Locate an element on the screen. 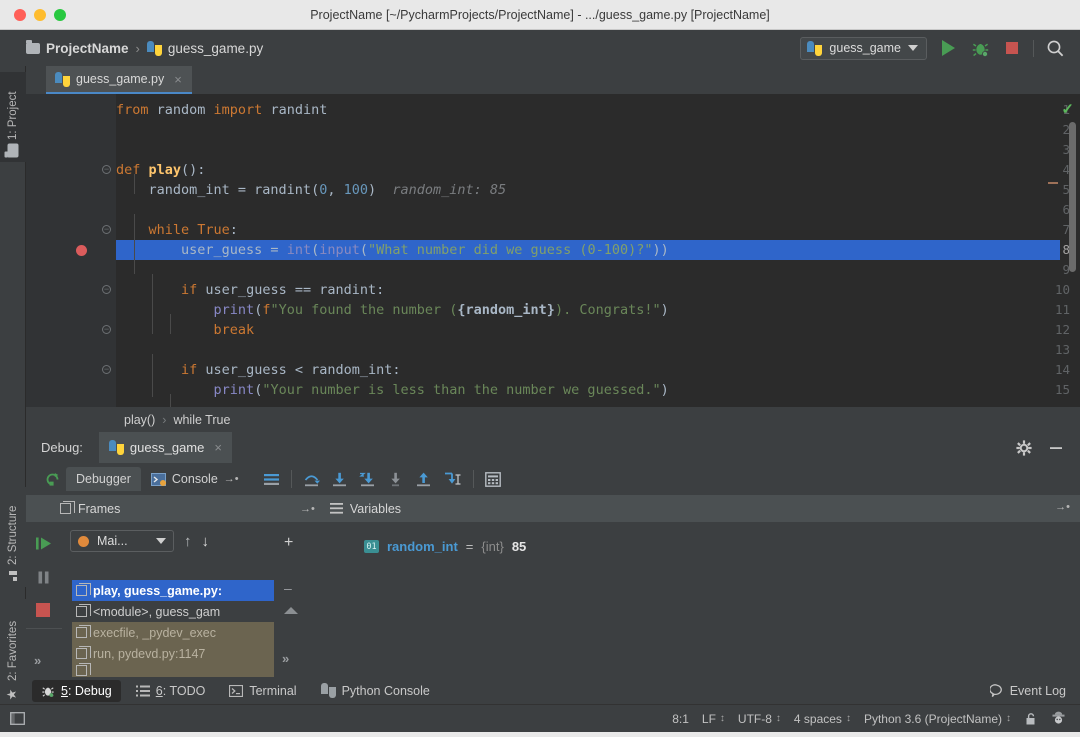 The image size is (1080, 737). expand-frames-button: » is located at coordinates (285, 658).